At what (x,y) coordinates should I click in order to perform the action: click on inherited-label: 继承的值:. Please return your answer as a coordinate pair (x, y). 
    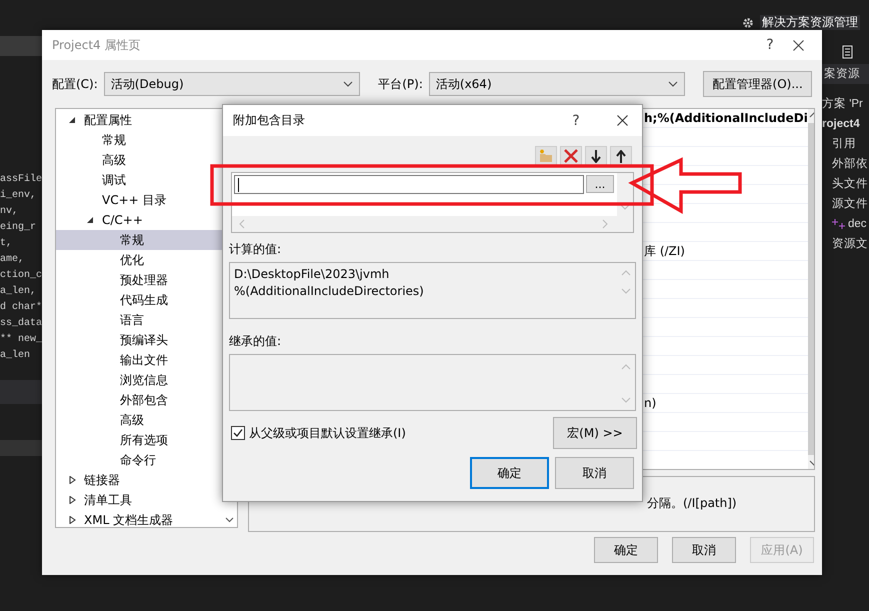
    Looking at the image, I should click on (255, 341).